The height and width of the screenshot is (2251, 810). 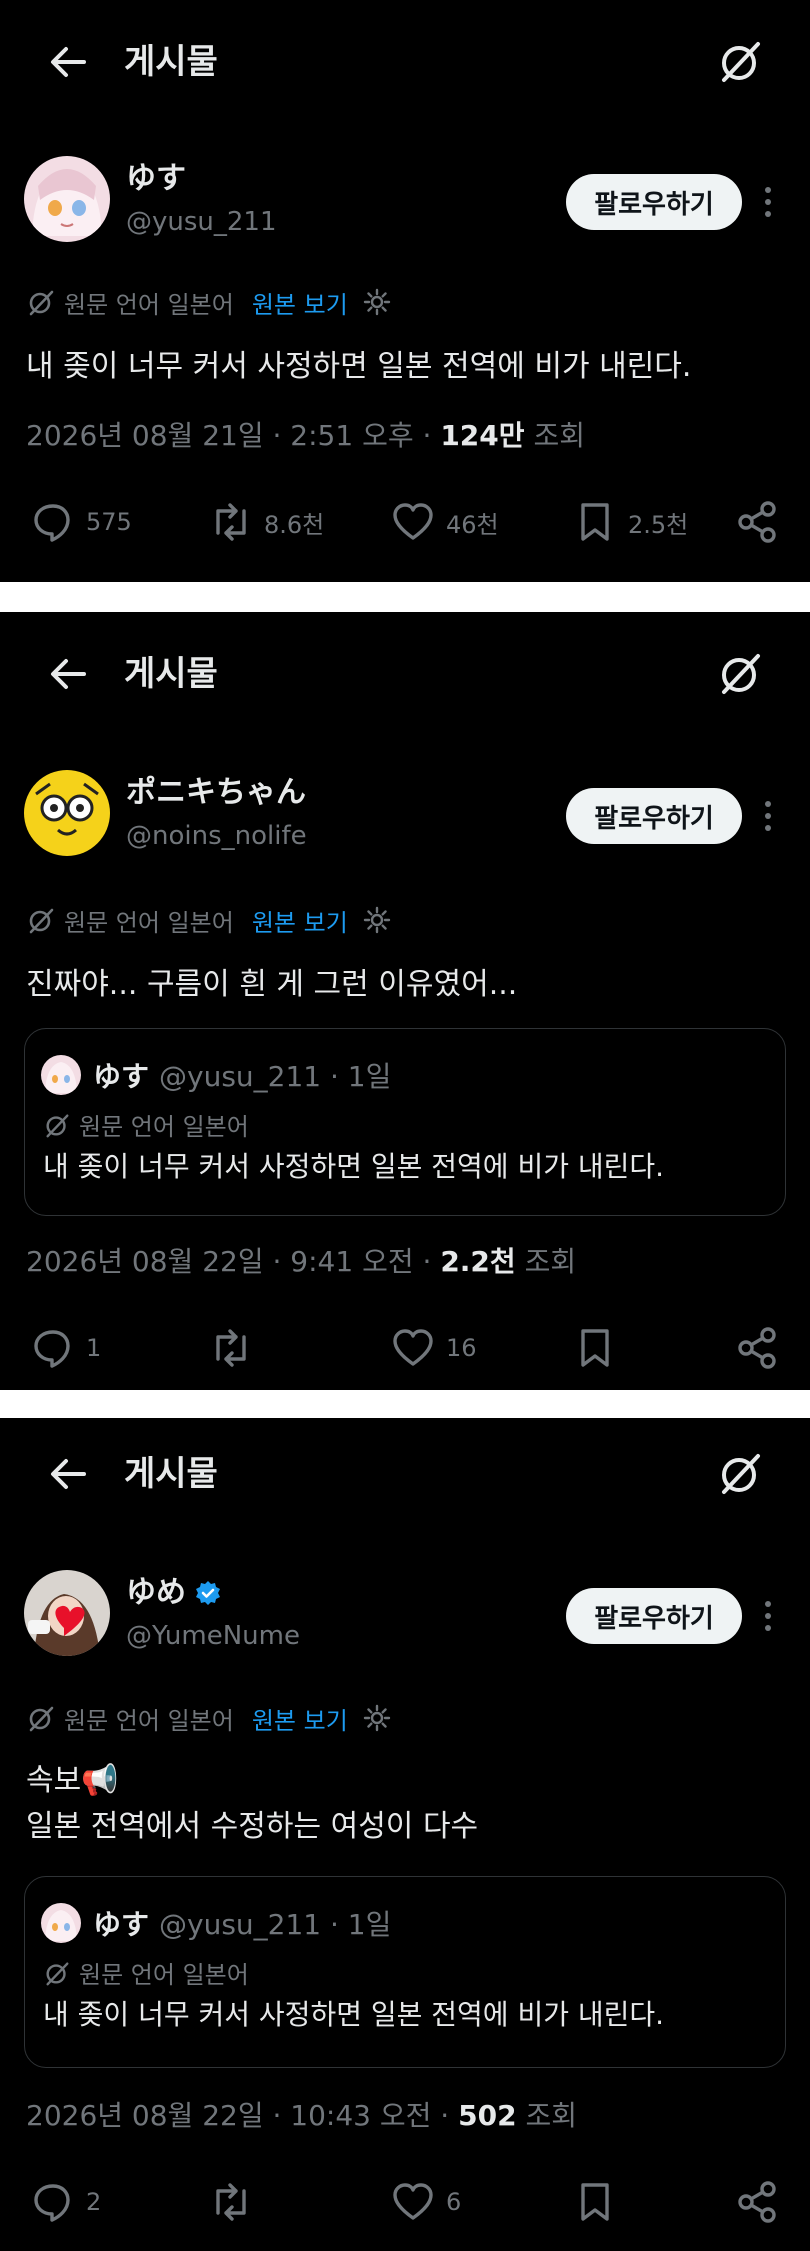 I want to click on reply-button: 575, so click(x=81, y=522).